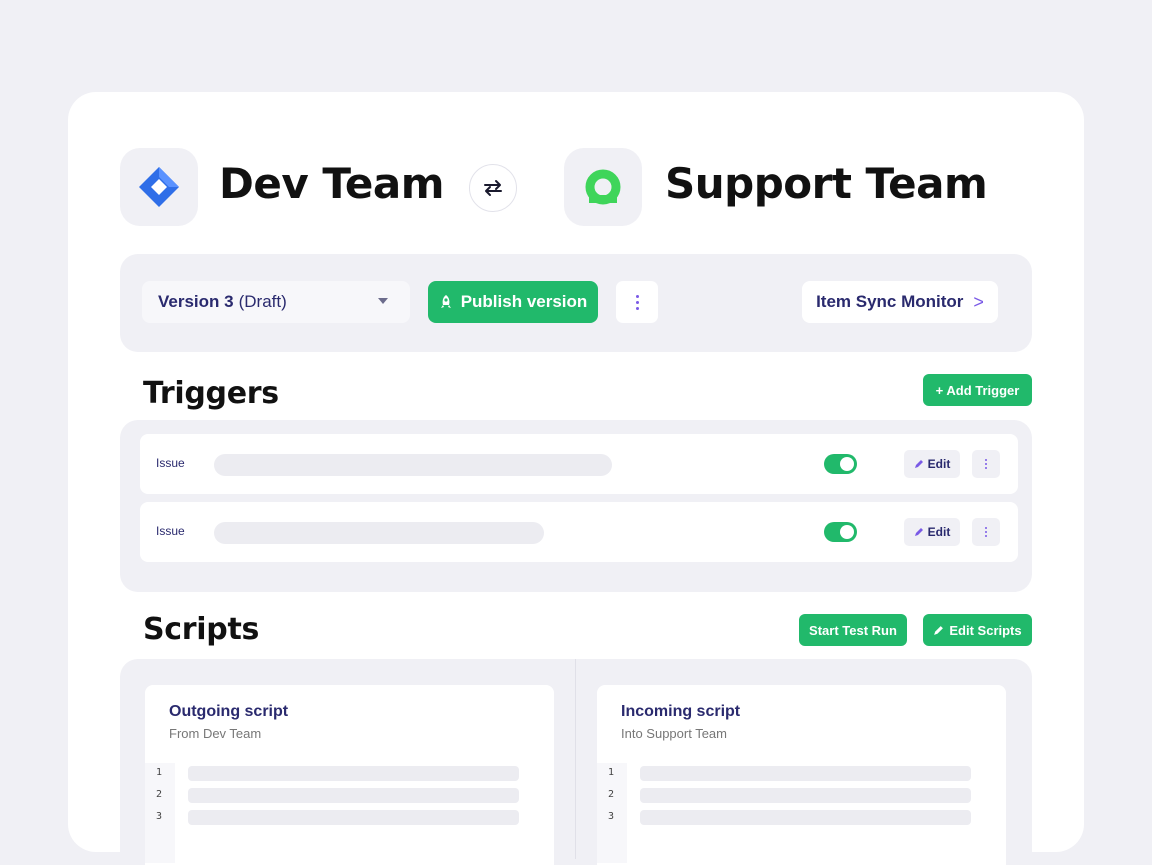  I want to click on start-test-run-button: Start Test Run, so click(853, 630).